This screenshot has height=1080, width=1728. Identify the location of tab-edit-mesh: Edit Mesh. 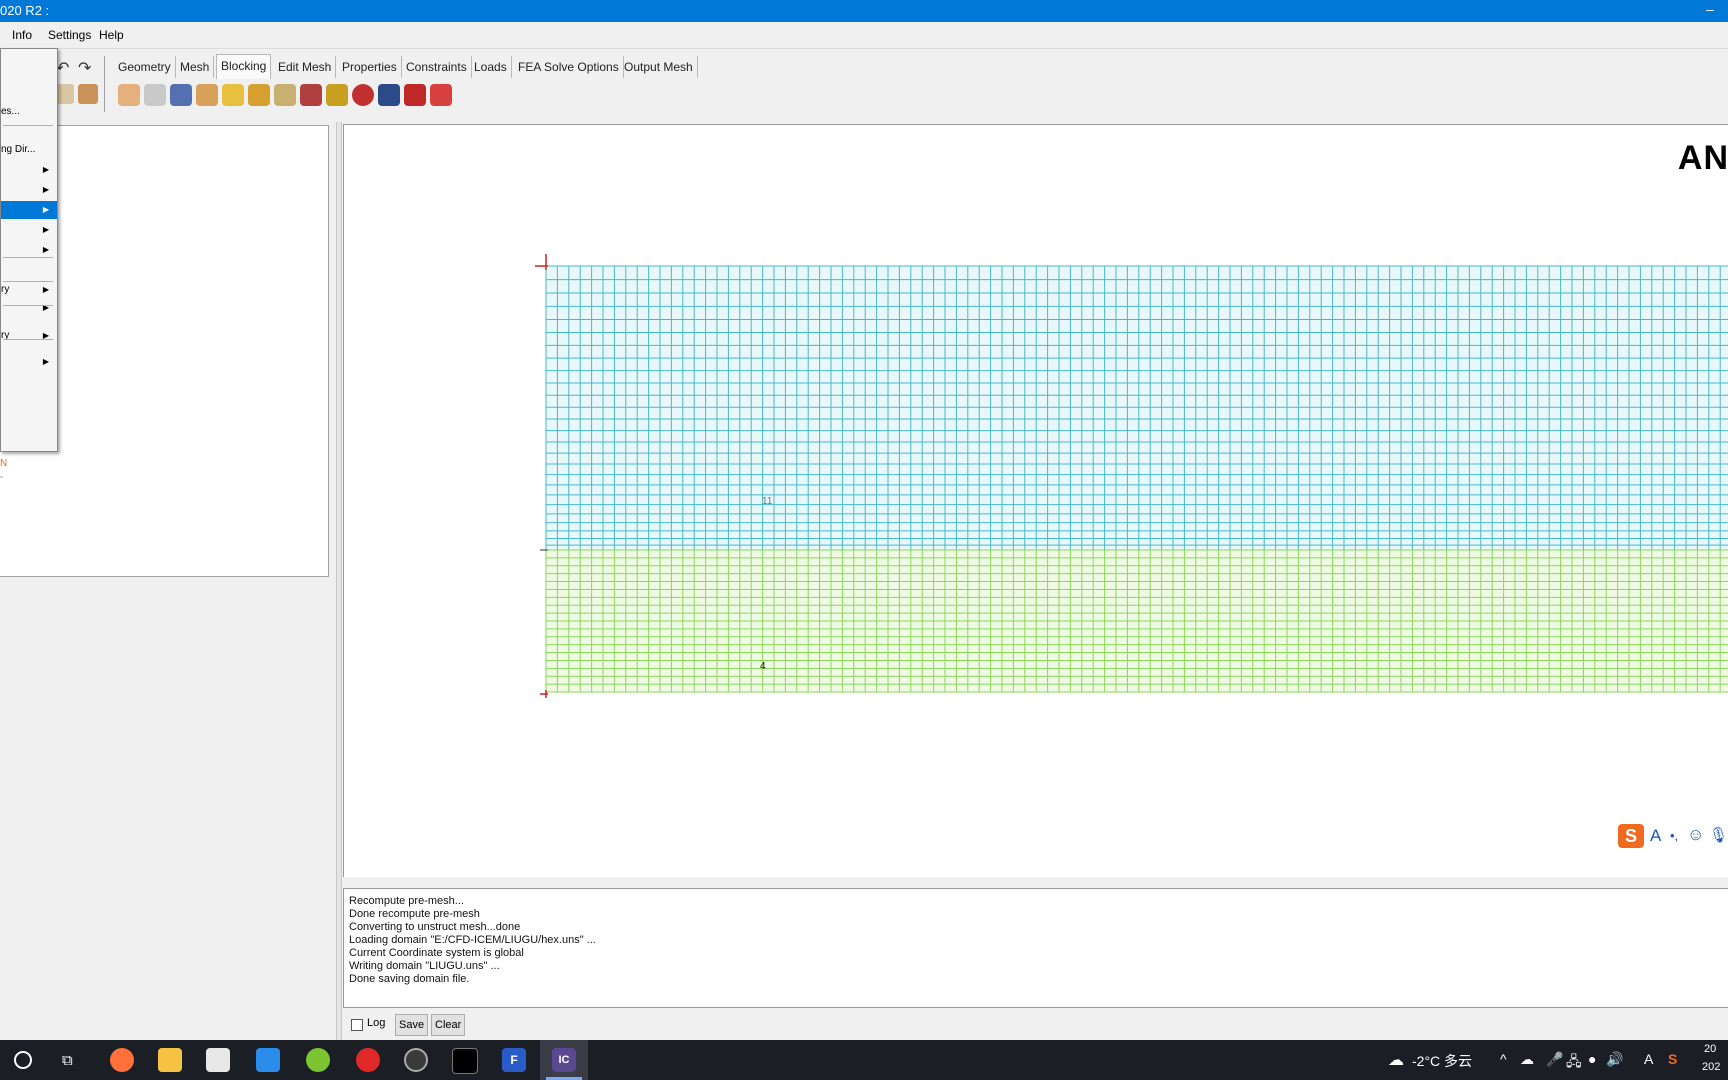
(305, 67).